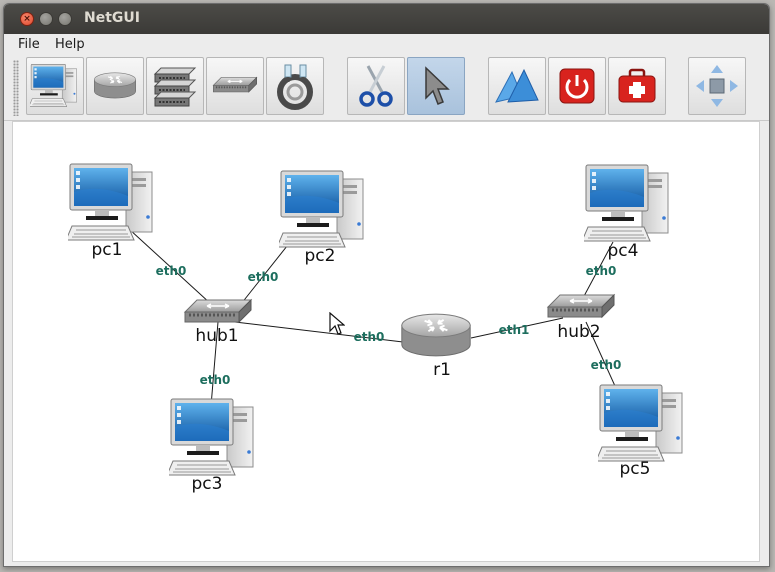 The height and width of the screenshot is (572, 775). What do you see at coordinates (70, 44) in the screenshot?
I see `menu-help: Help` at bounding box center [70, 44].